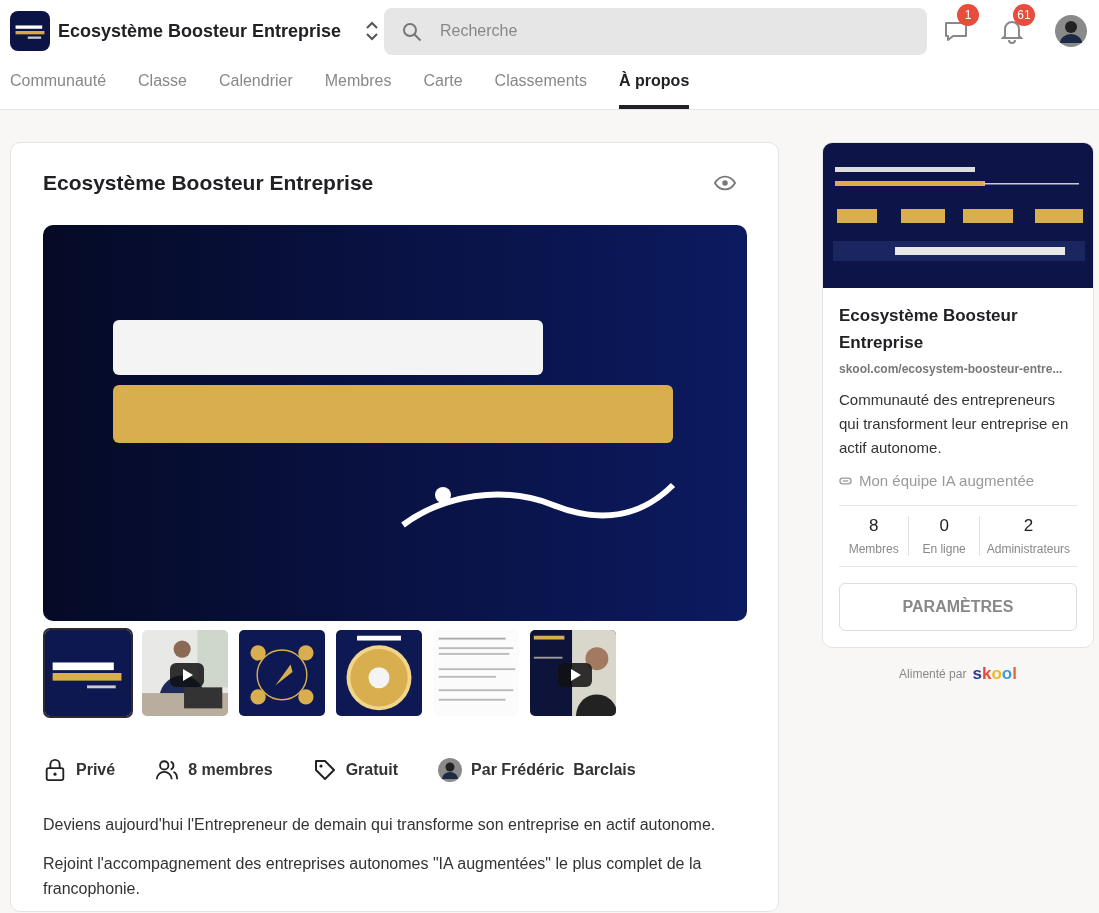 The image size is (1099, 913). What do you see at coordinates (55, 770) in the screenshot?
I see `lock-icon` at bounding box center [55, 770].